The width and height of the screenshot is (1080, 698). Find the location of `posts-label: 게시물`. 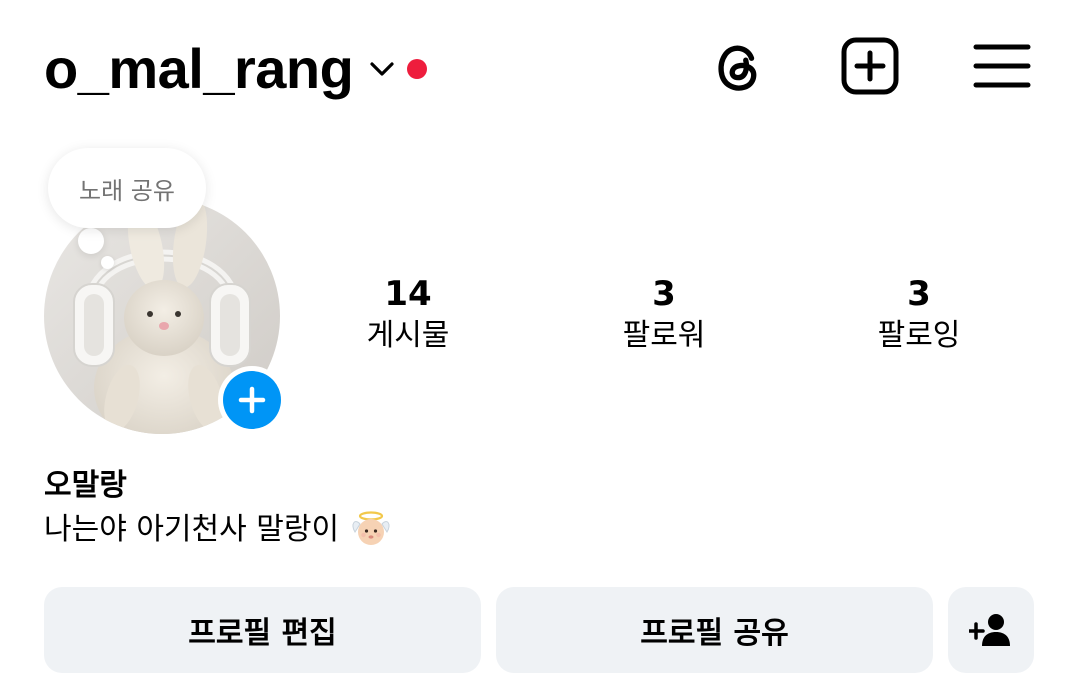

posts-label: 게시물 is located at coordinates (408, 335).